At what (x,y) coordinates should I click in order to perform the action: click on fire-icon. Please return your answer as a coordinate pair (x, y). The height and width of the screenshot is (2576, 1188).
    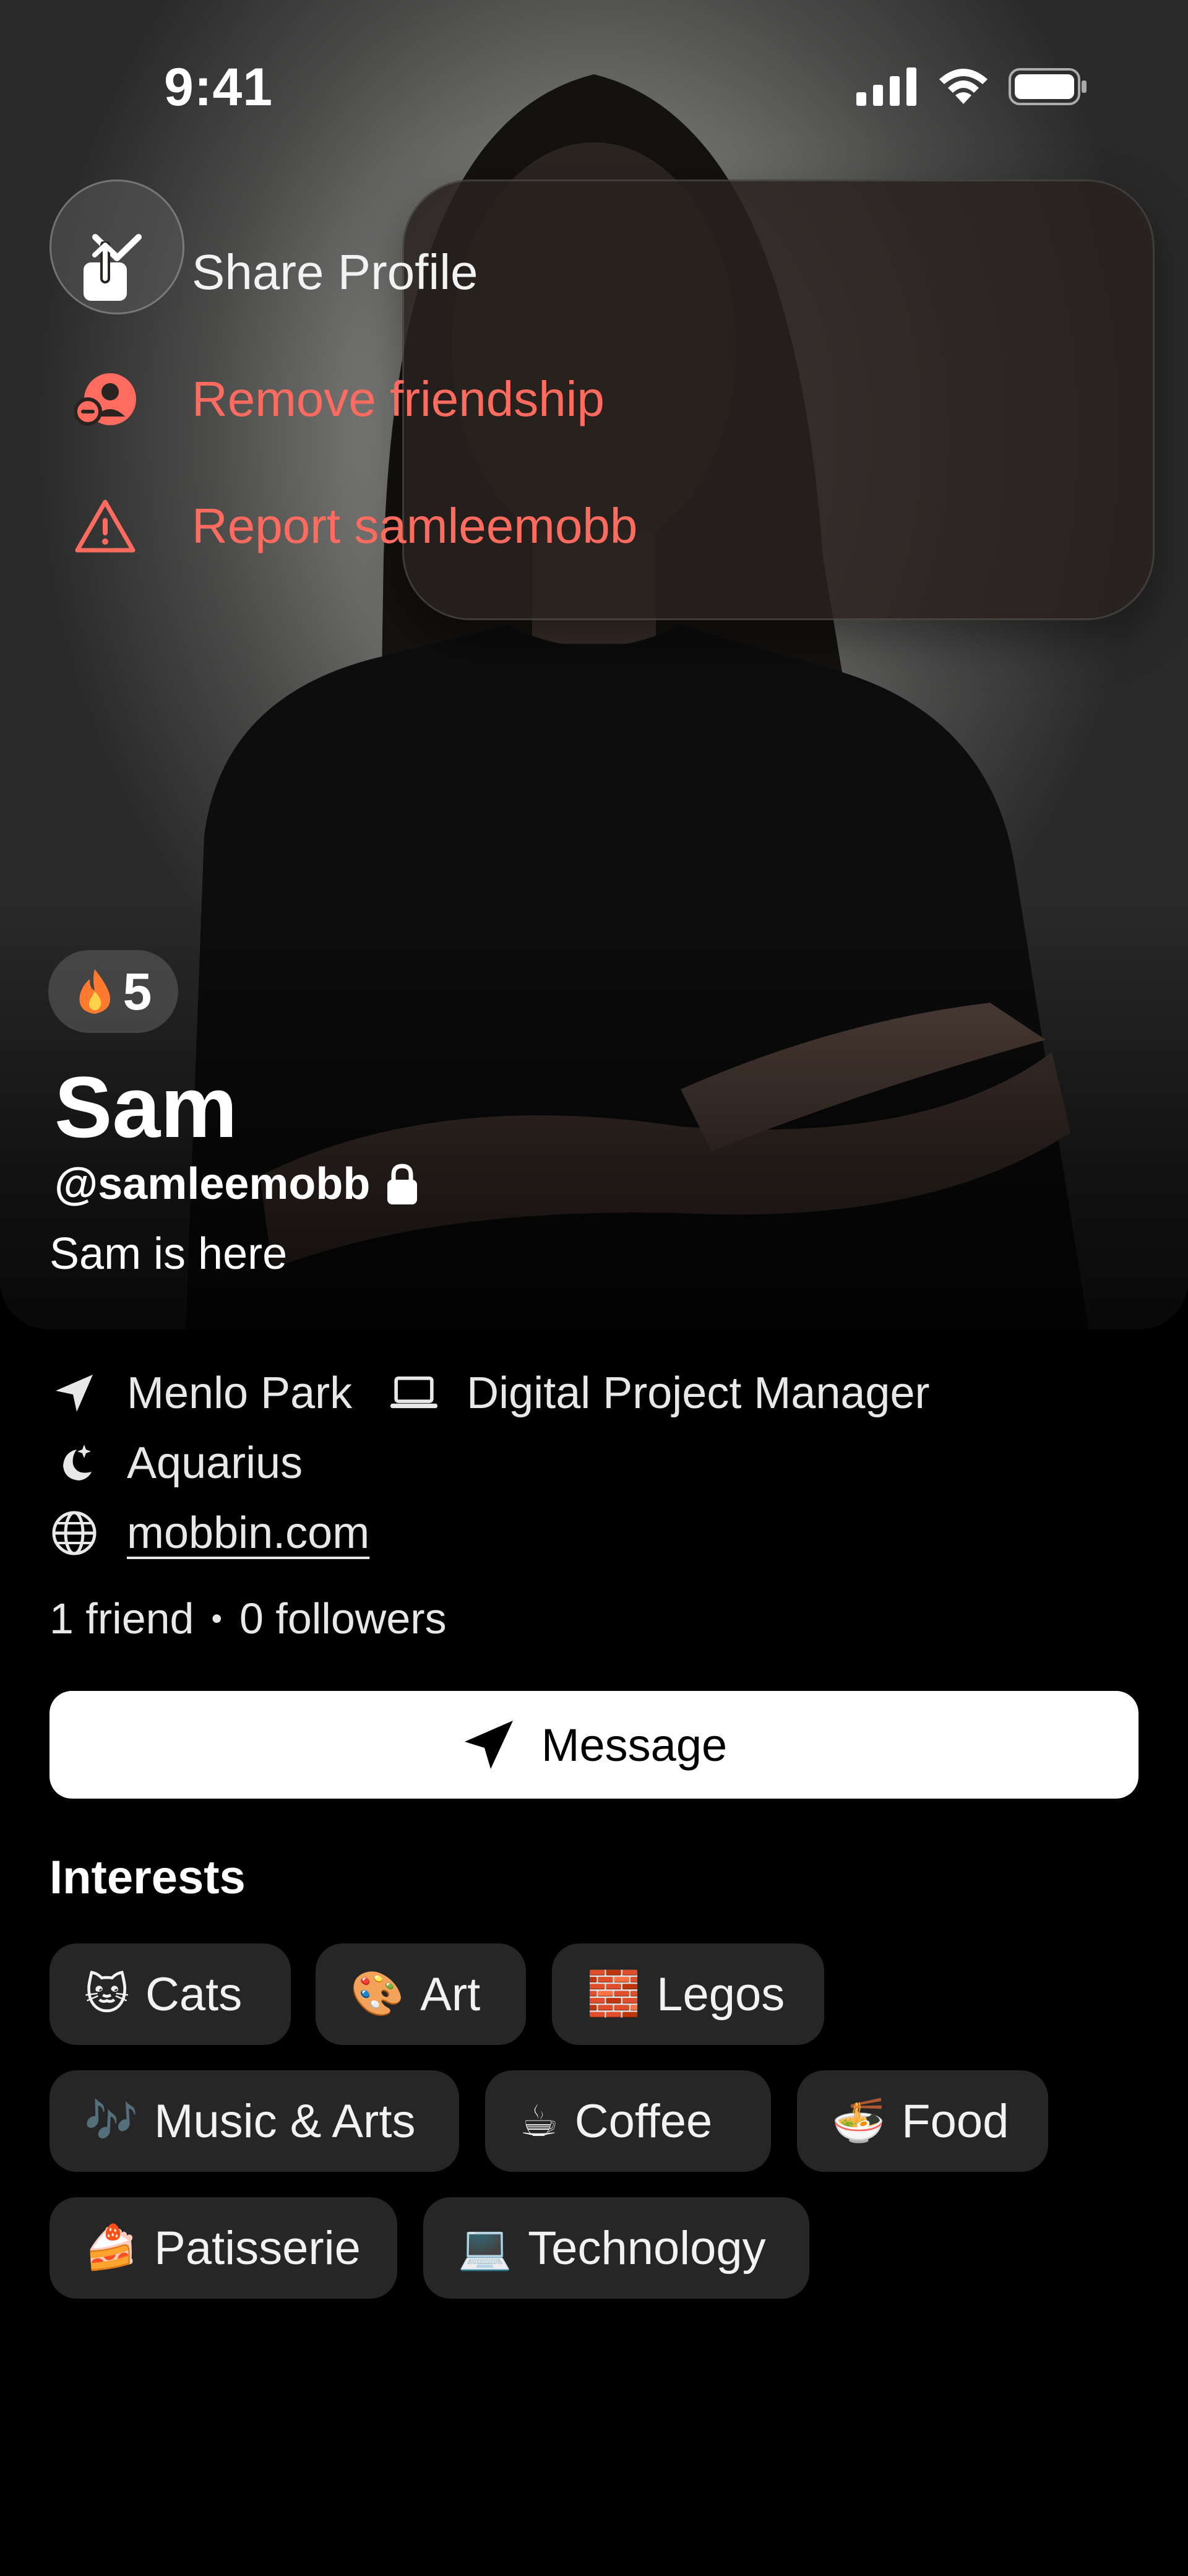
    Looking at the image, I should click on (94, 991).